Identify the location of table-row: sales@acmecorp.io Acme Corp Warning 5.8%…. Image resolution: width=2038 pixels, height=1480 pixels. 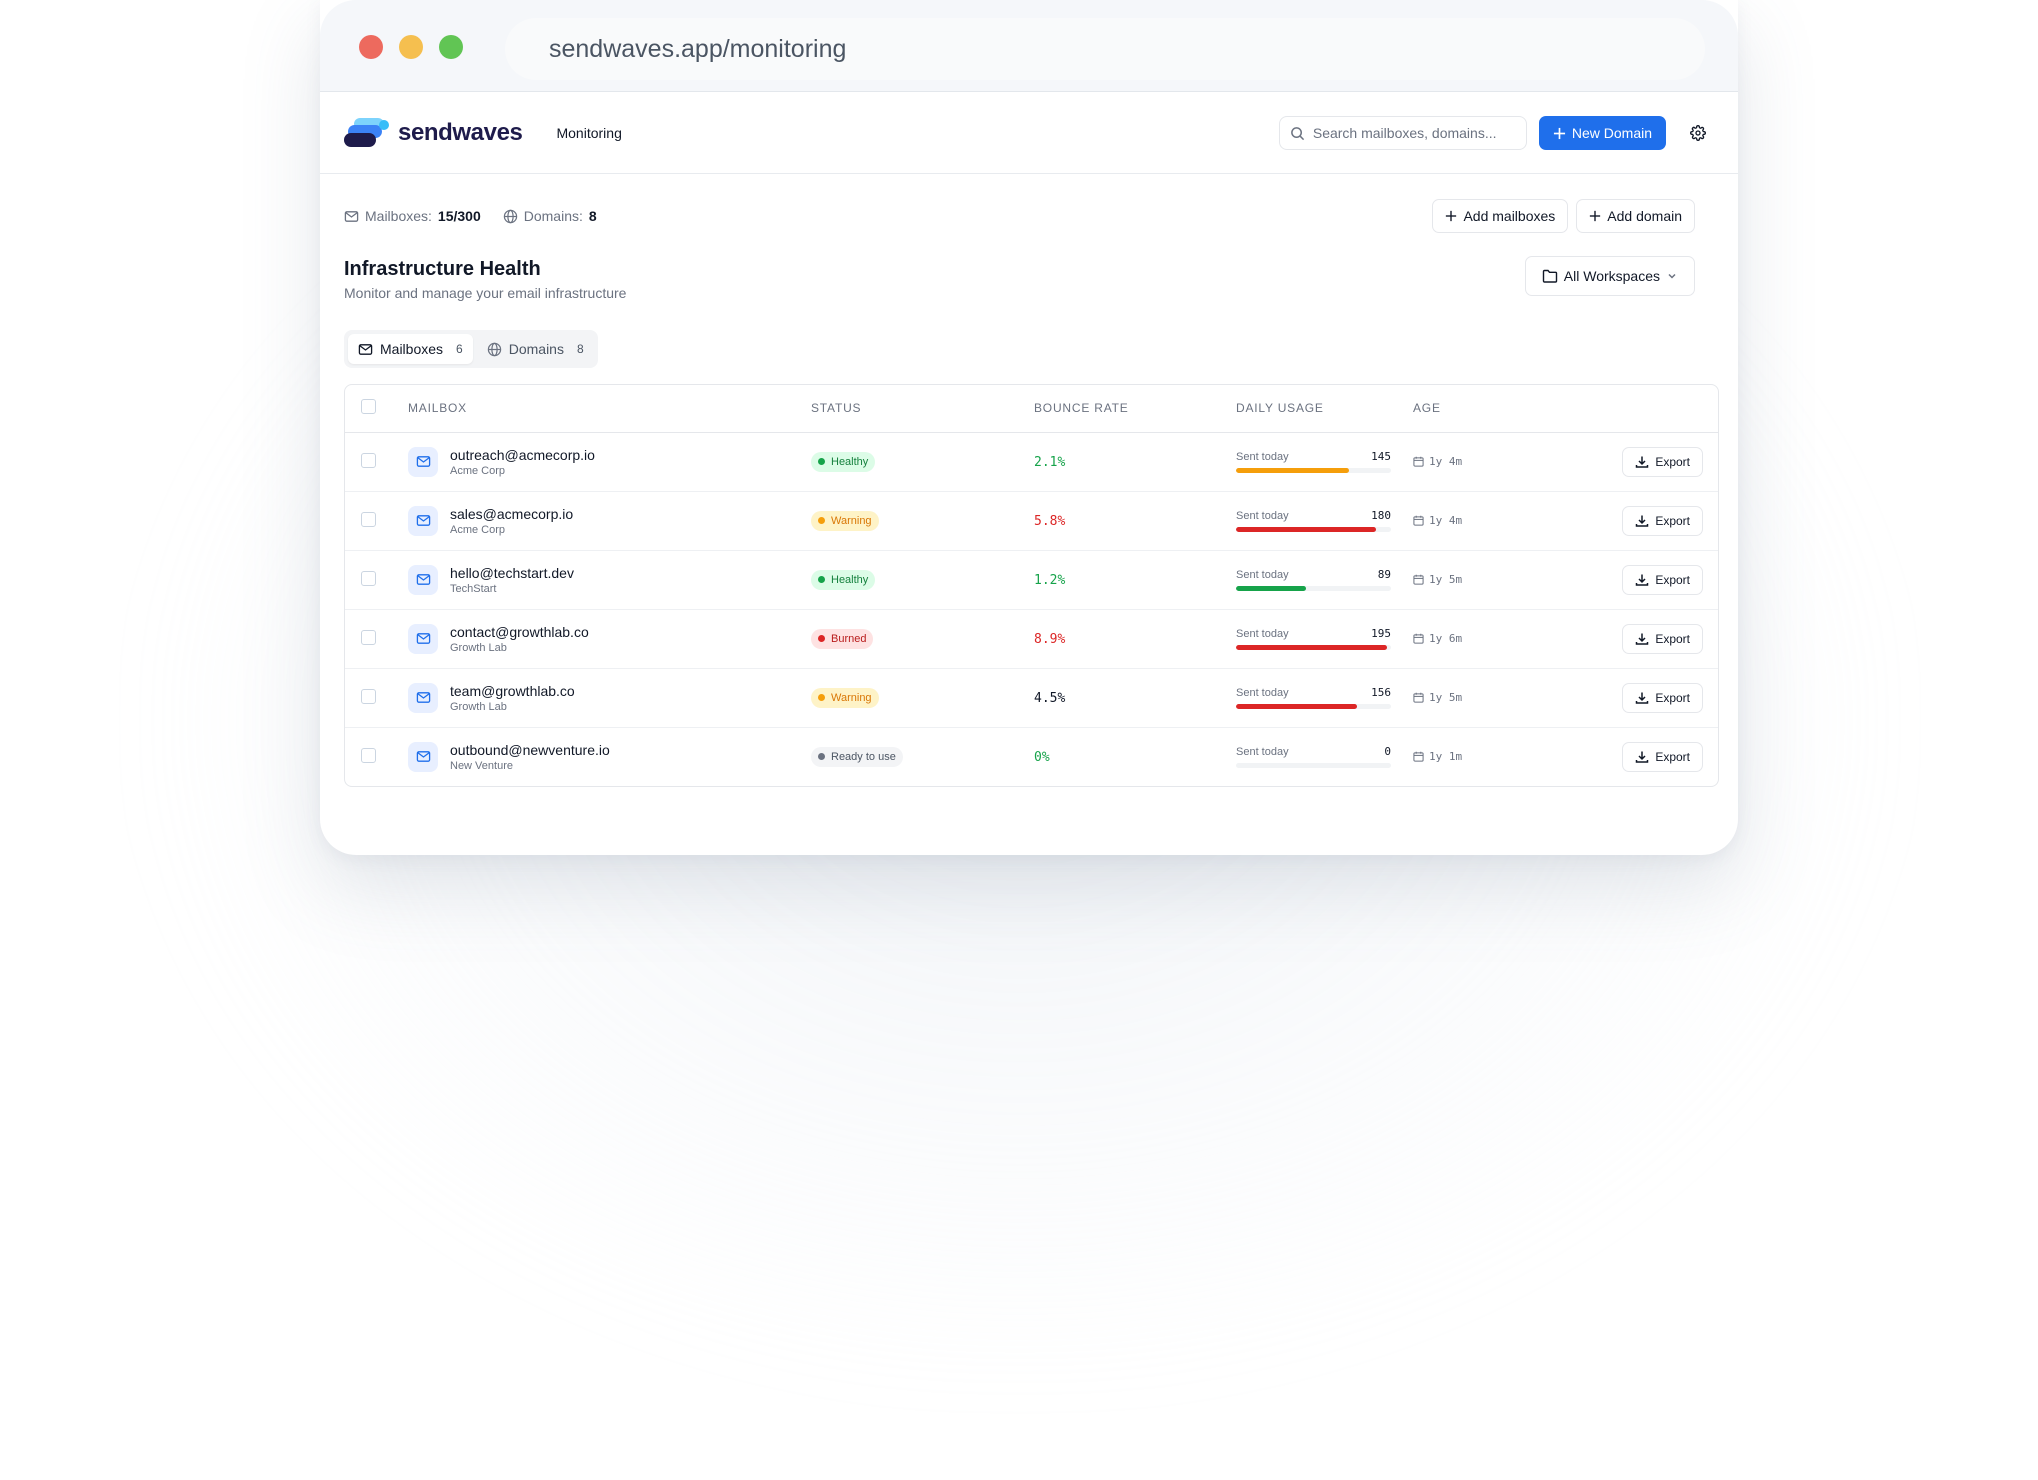
(1031, 521).